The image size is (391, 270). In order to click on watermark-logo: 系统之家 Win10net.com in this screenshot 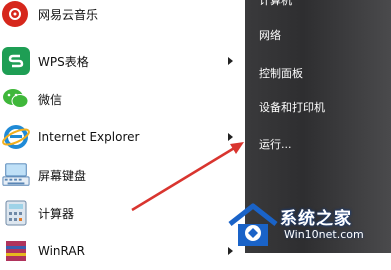, I will do `click(304, 226)`.